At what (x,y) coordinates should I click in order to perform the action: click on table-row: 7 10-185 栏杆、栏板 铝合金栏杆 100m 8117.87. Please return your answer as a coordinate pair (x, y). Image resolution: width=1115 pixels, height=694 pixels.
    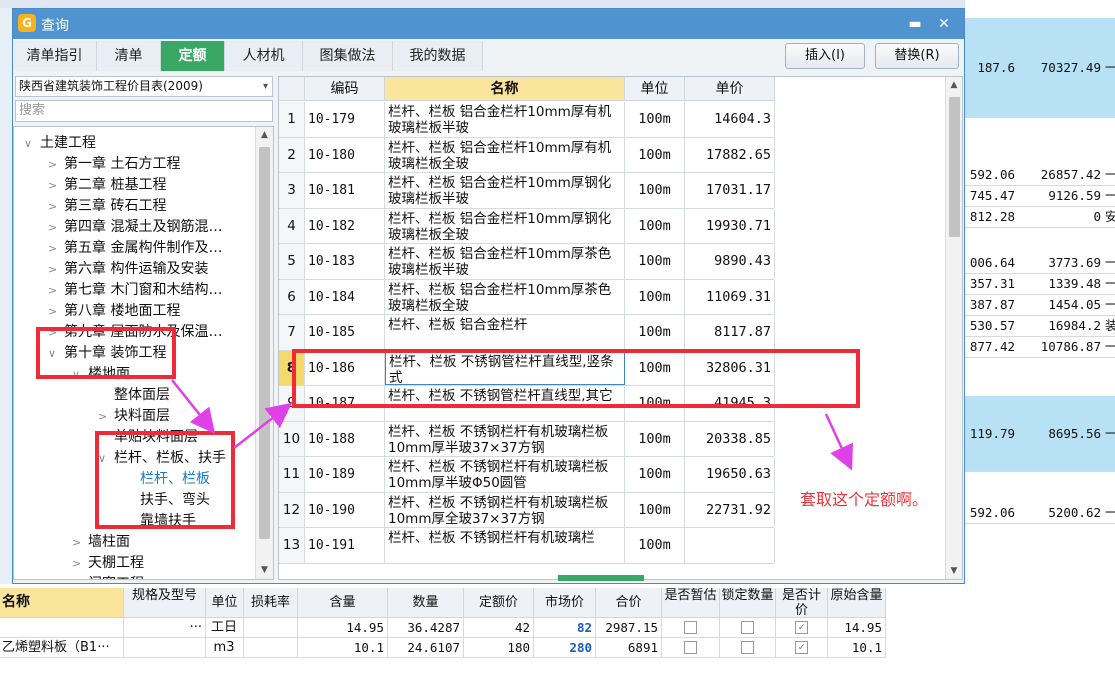
    Looking at the image, I should click on (527, 333).